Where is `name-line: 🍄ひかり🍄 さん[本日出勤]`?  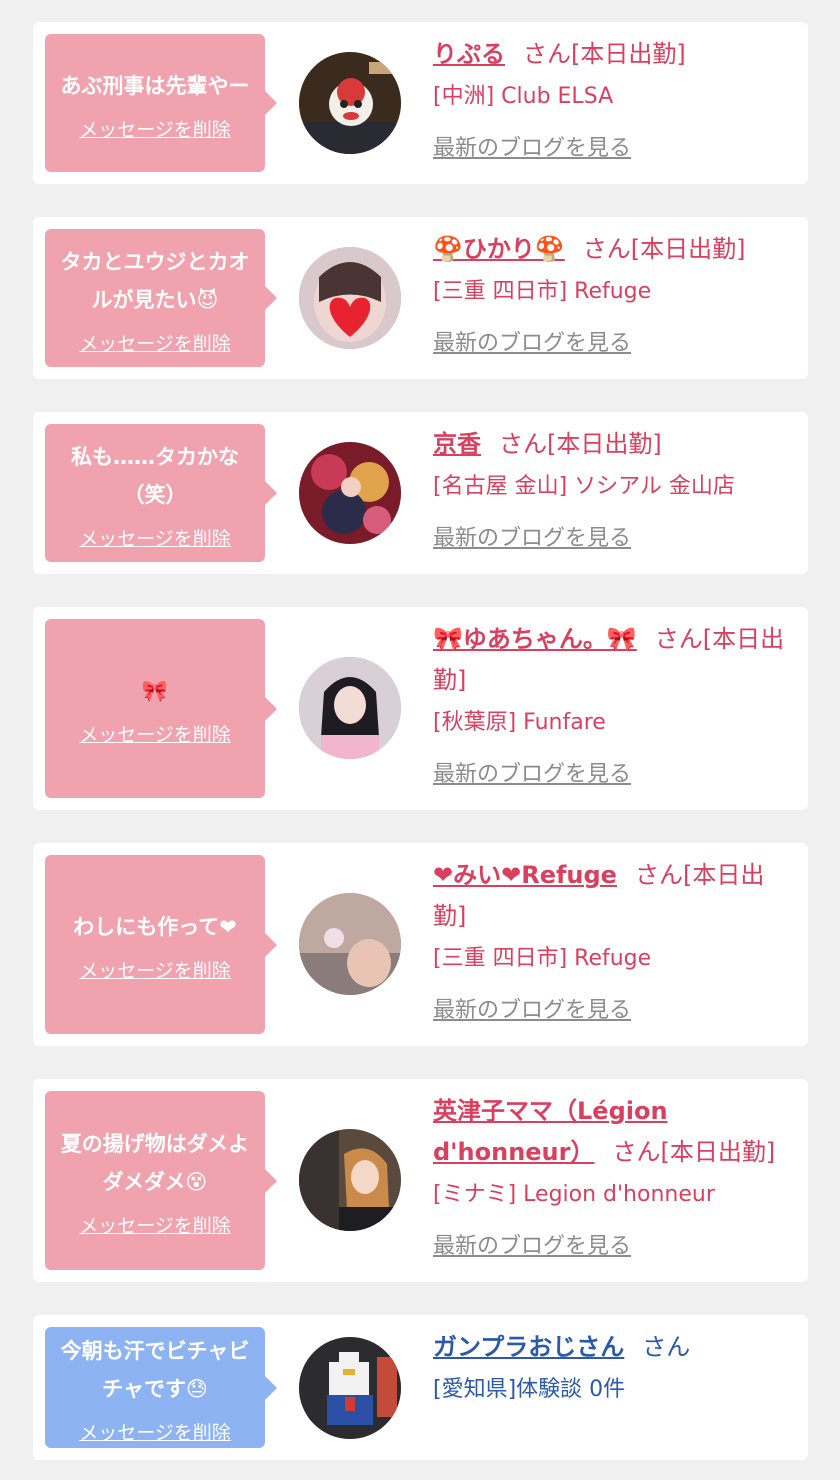 name-line: 🍄ひかり🍄 さん[本日出勤] is located at coordinates (613, 249).